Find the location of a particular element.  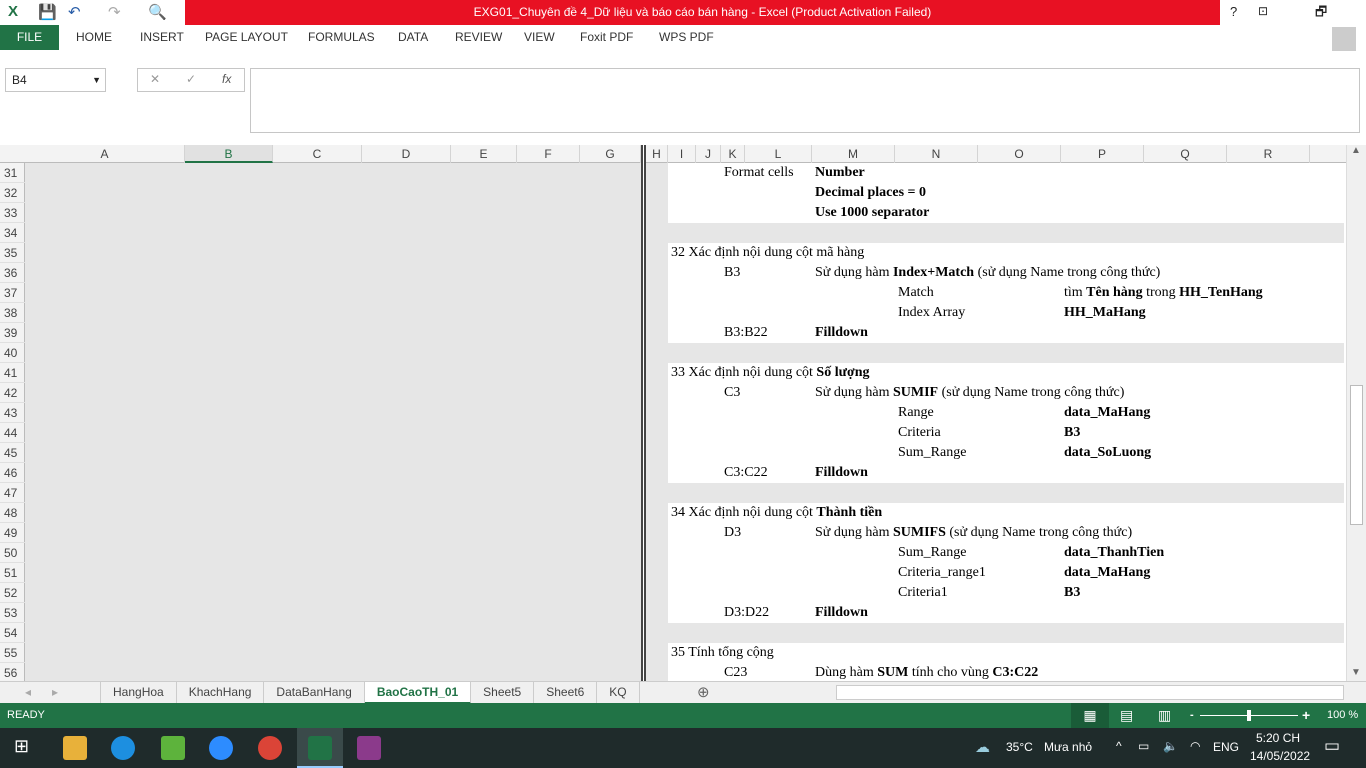

cell-p45: data_SoLuong is located at coordinates (1107, 453).